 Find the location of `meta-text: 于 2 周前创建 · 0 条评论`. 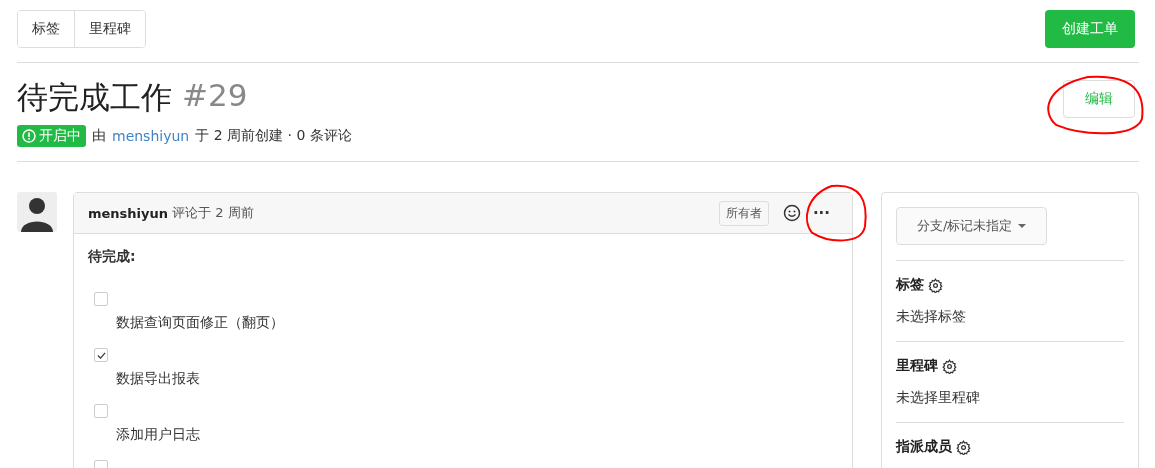

meta-text: 于 2 周前创建 · 0 条评论 is located at coordinates (273, 136).